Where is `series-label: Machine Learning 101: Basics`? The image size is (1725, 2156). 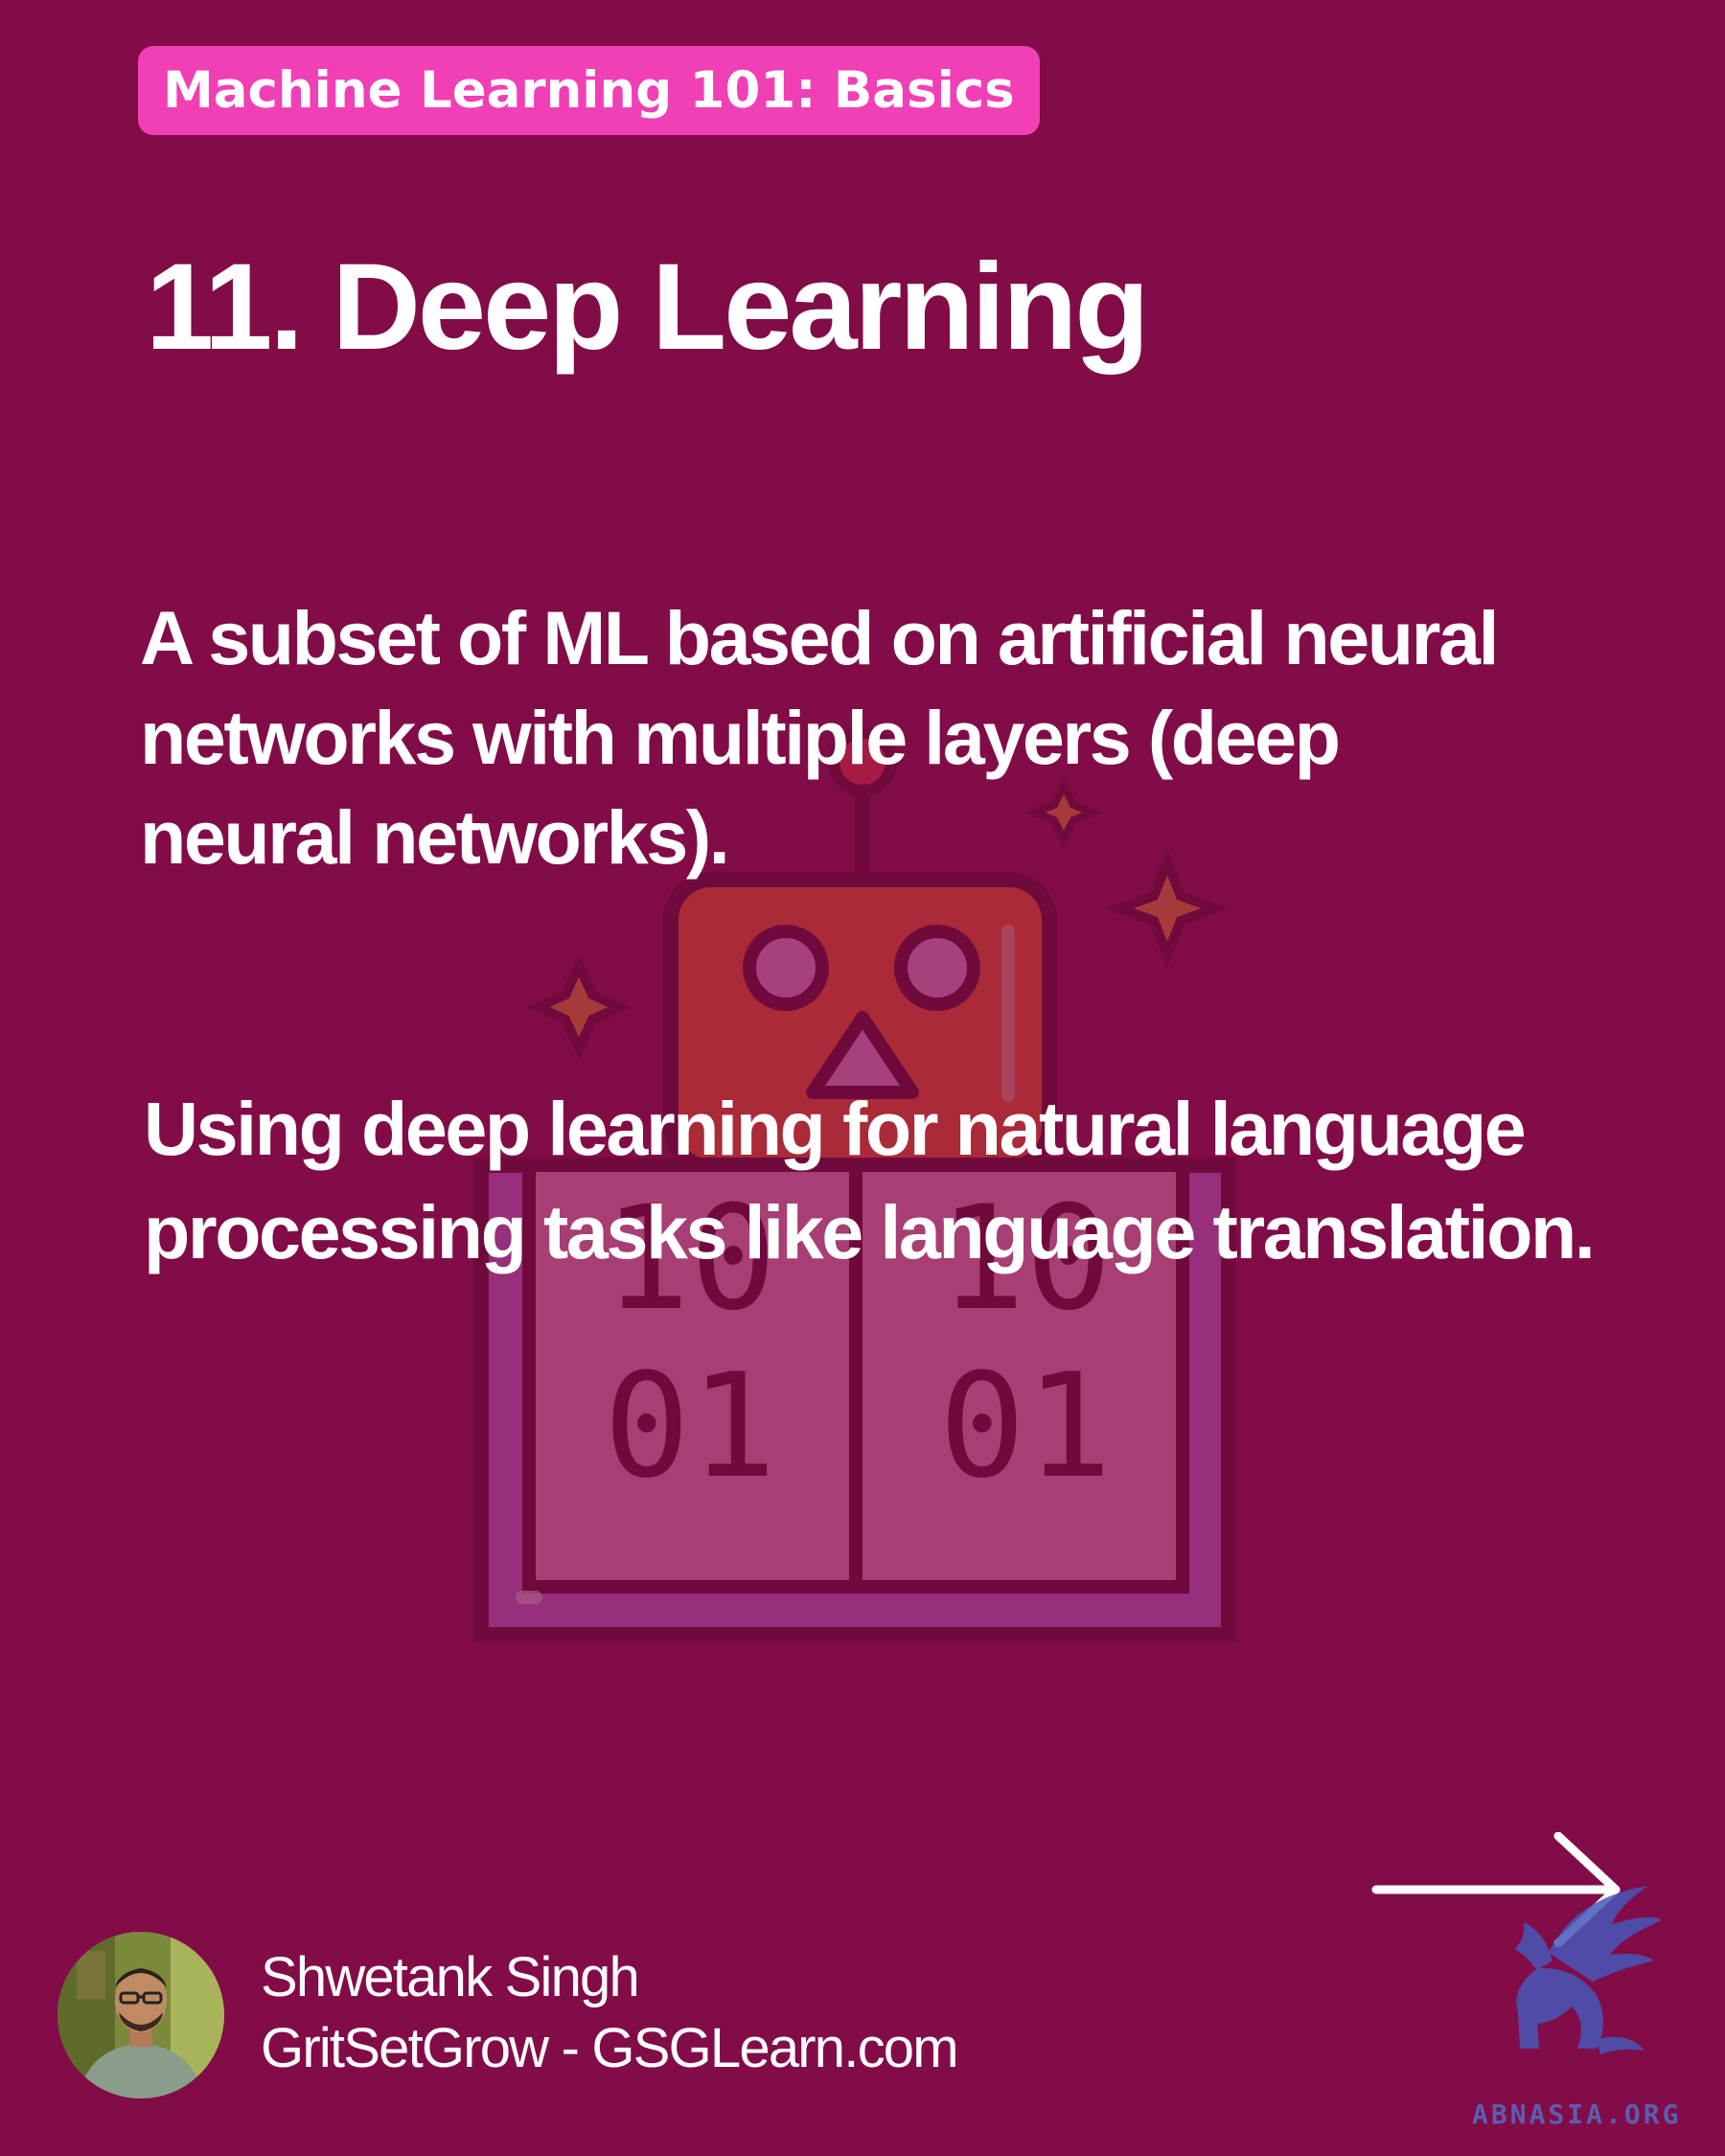
series-label: Machine Learning 101: Basics is located at coordinates (589, 90).